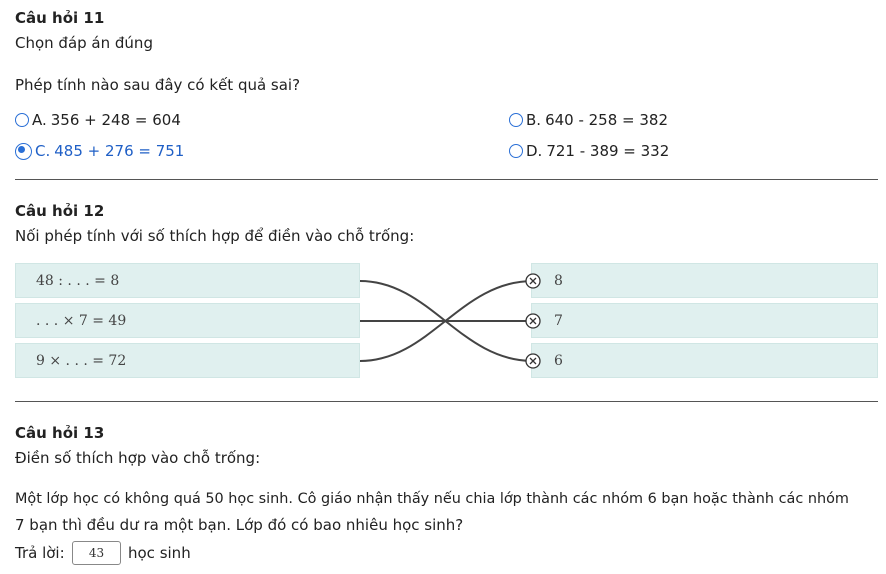 The height and width of the screenshot is (574, 886). Describe the element at coordinates (450, 321) in the screenshot. I see `match-lines` at that location.